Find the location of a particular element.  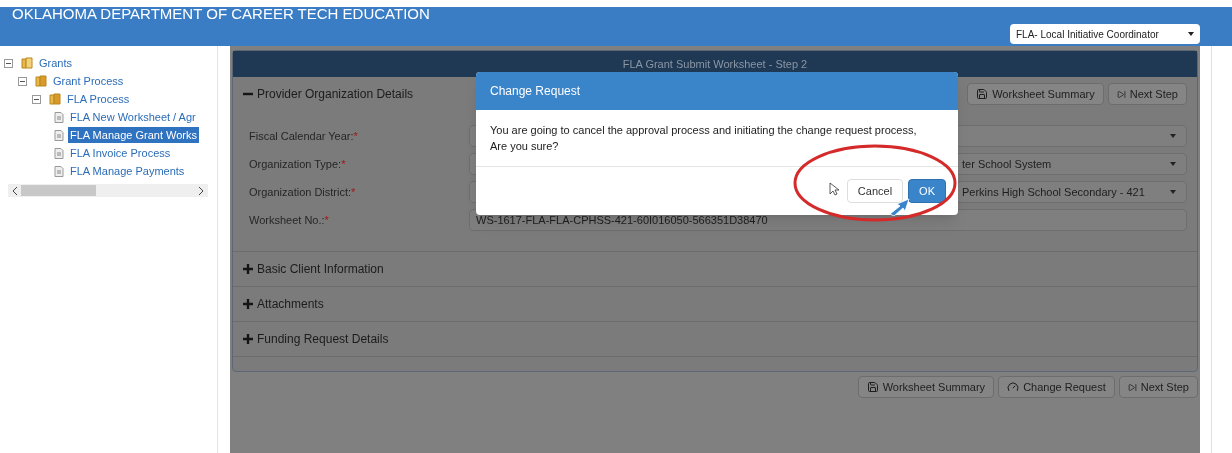

section-title: Provider Organization Details is located at coordinates (335, 94).